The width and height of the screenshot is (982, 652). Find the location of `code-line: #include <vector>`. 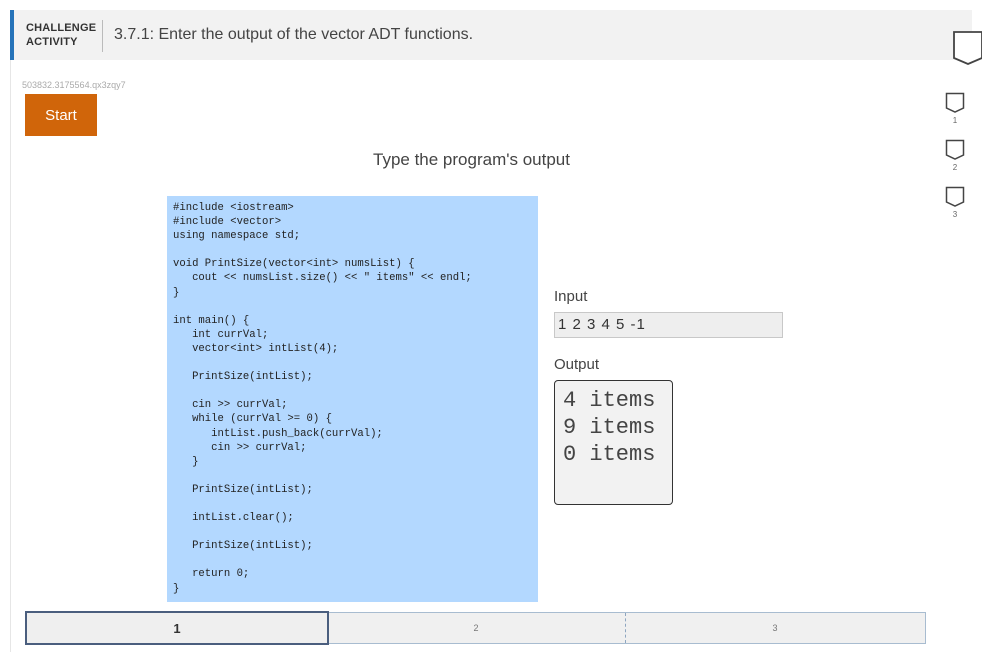

code-line: #include <vector> is located at coordinates (227, 222).